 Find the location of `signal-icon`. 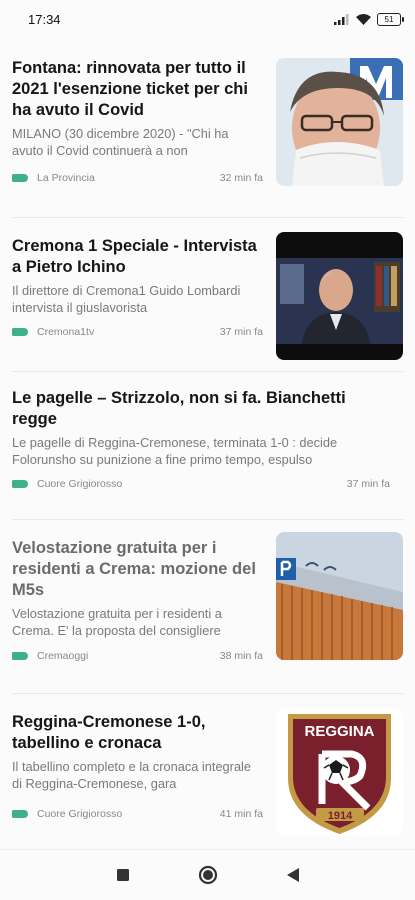

signal-icon is located at coordinates (341, 19).